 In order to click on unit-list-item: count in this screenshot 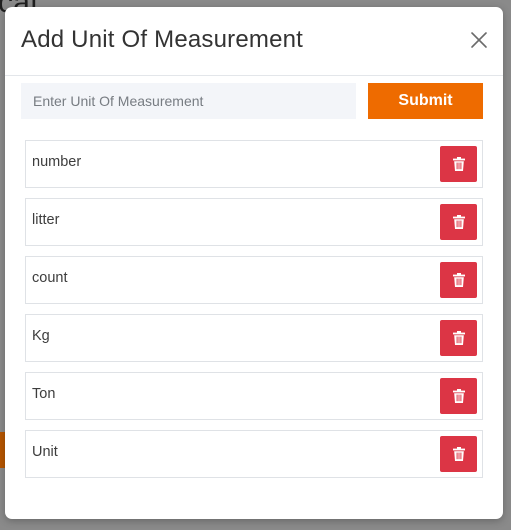, I will do `click(254, 280)`.